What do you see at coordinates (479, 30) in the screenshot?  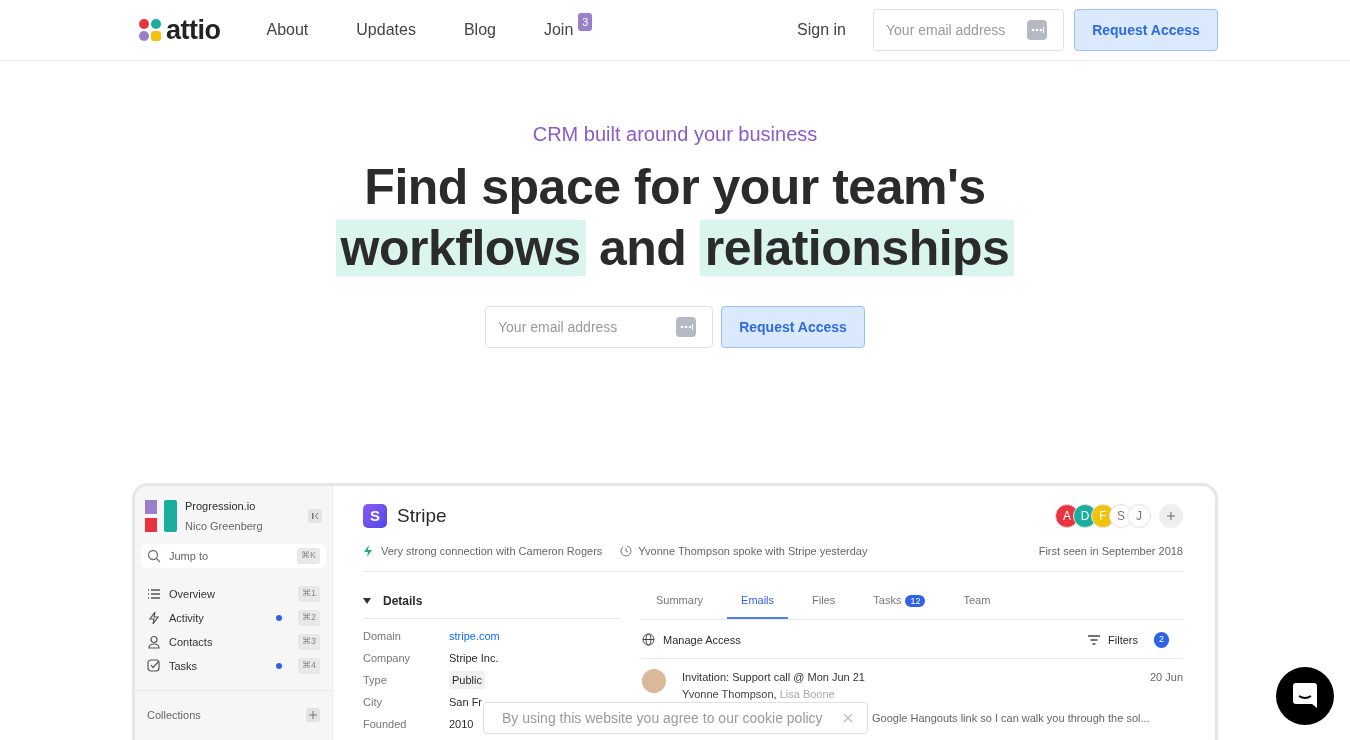 I see `nav-link: Blog` at bounding box center [479, 30].